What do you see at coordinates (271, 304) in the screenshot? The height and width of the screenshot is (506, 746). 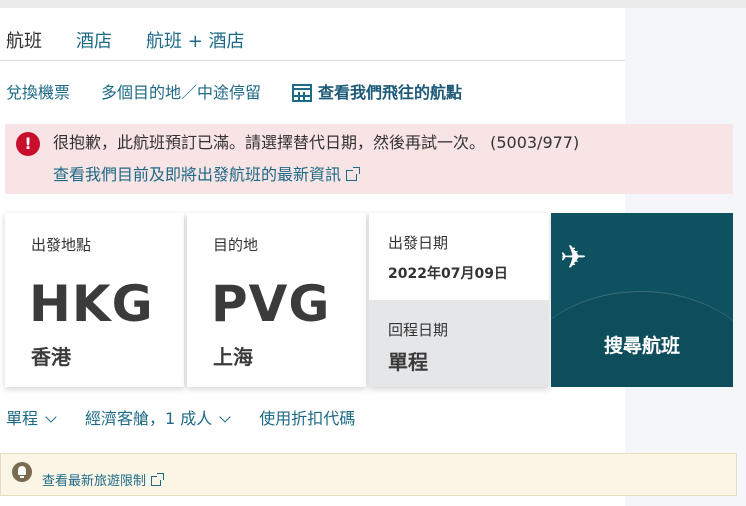 I see `destination-code: PVG` at bounding box center [271, 304].